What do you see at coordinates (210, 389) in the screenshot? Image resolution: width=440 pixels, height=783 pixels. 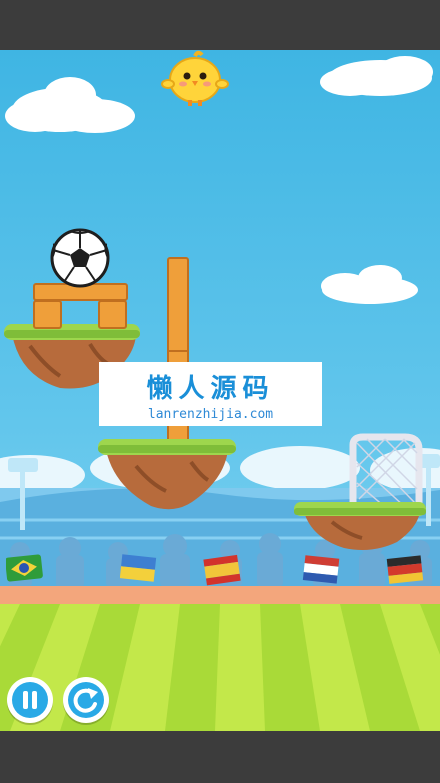 I see `watermark-title: 懒人源码` at bounding box center [210, 389].